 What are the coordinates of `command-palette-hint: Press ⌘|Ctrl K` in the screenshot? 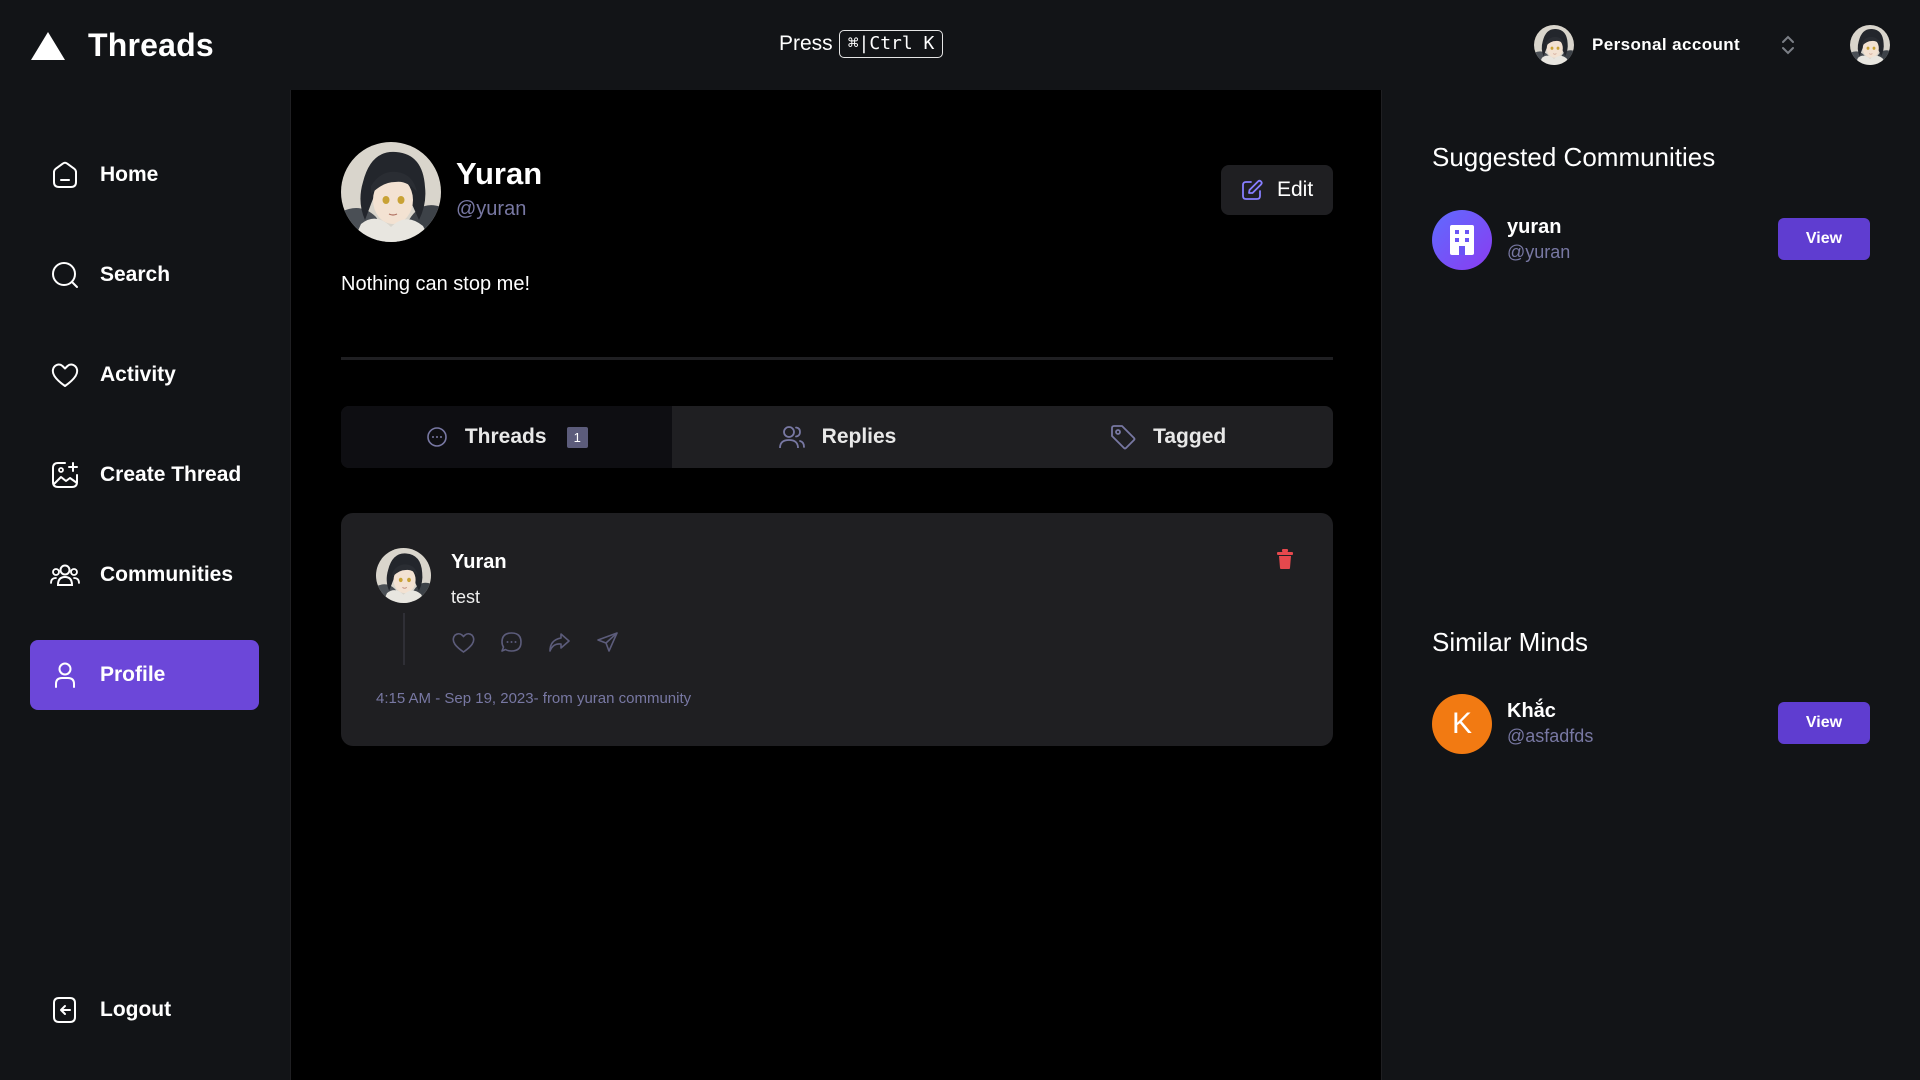 It's located at (861, 44).